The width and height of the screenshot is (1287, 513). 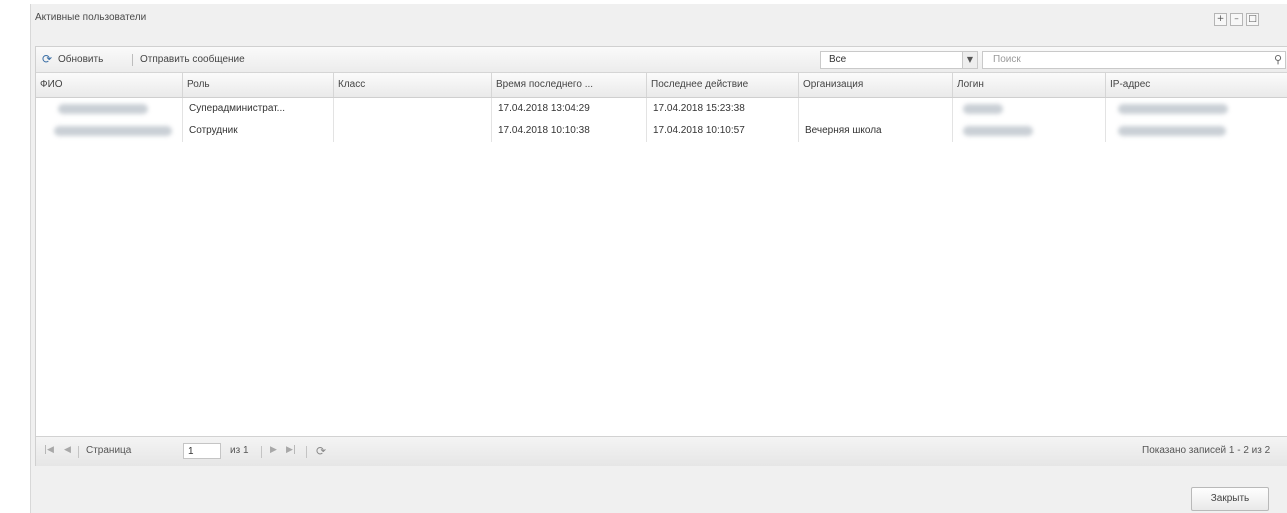 What do you see at coordinates (1206, 450) in the screenshot?
I see `records-summary: Показано записей 1 - 2 из 2` at bounding box center [1206, 450].